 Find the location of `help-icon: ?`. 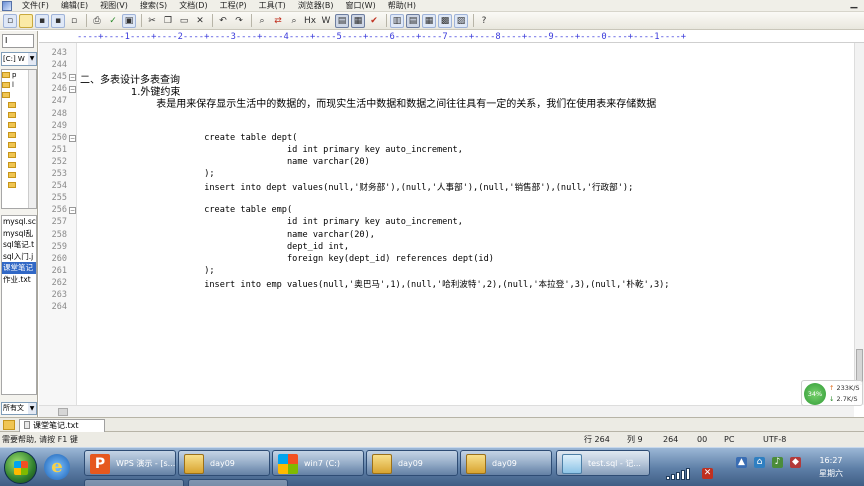

help-icon: ? is located at coordinates (484, 21).